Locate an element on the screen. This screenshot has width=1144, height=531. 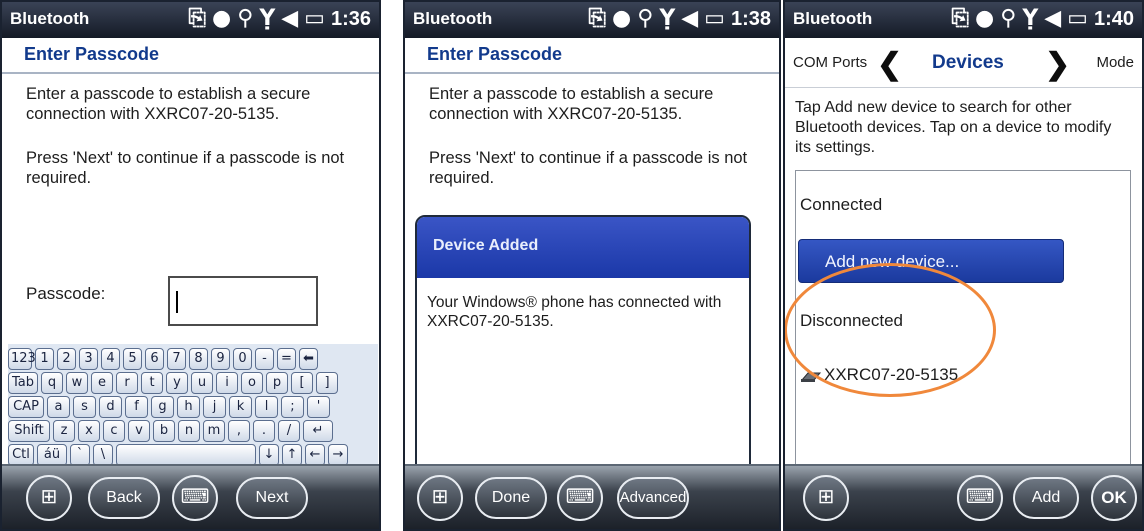
clock: 1:40 is located at coordinates (1114, 19).